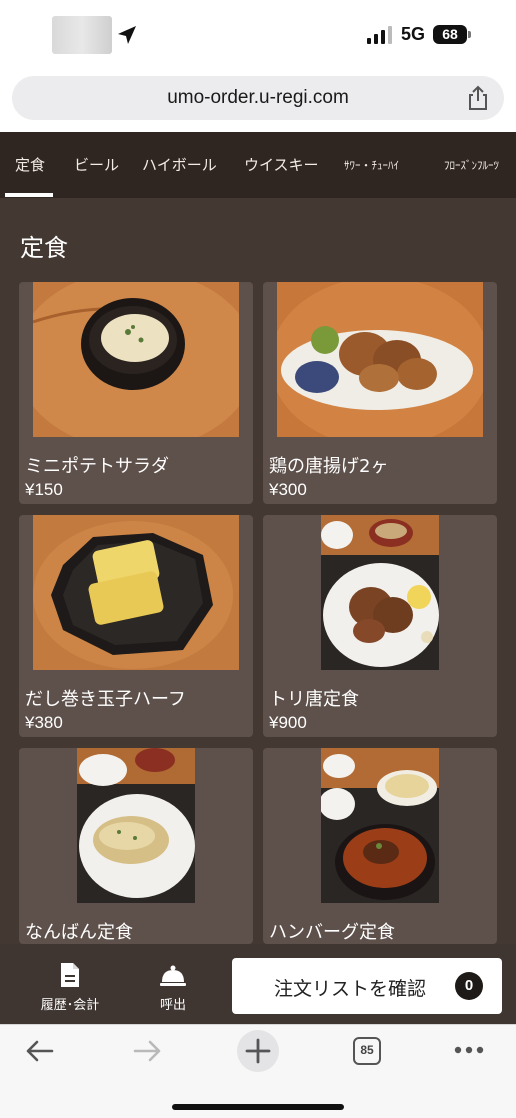 The width and height of the screenshot is (516, 1118). What do you see at coordinates (173, 988) in the screenshot?
I see `call-staff-button: 呼出` at bounding box center [173, 988].